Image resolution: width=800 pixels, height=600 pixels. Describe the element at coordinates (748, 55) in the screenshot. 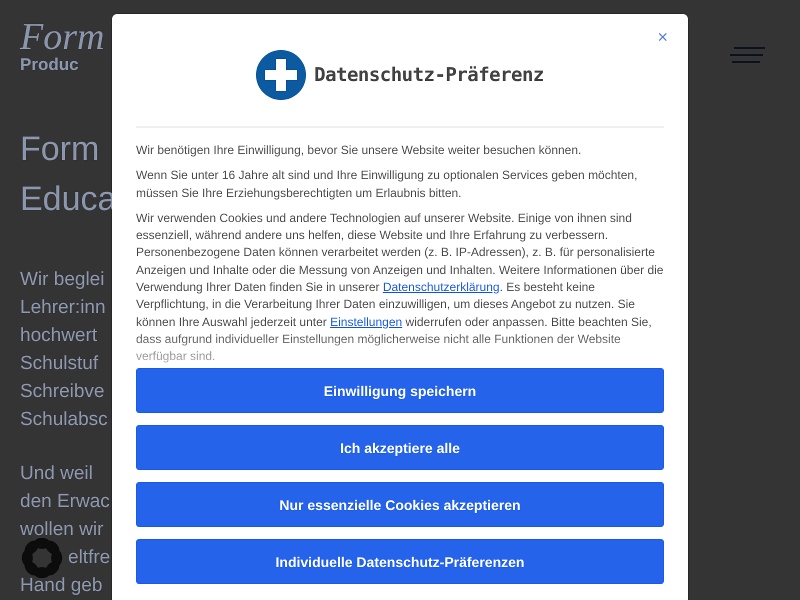

I see `menu-icon` at that location.